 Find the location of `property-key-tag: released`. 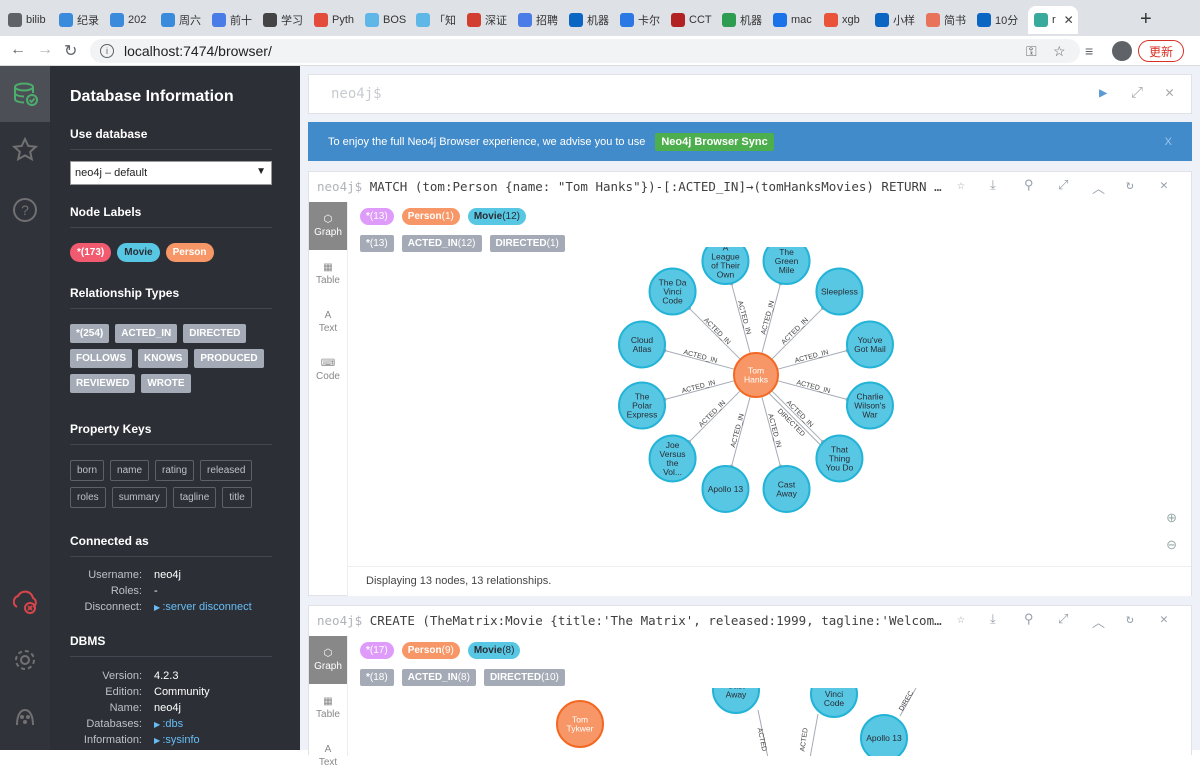

property-key-tag: released is located at coordinates (226, 470).